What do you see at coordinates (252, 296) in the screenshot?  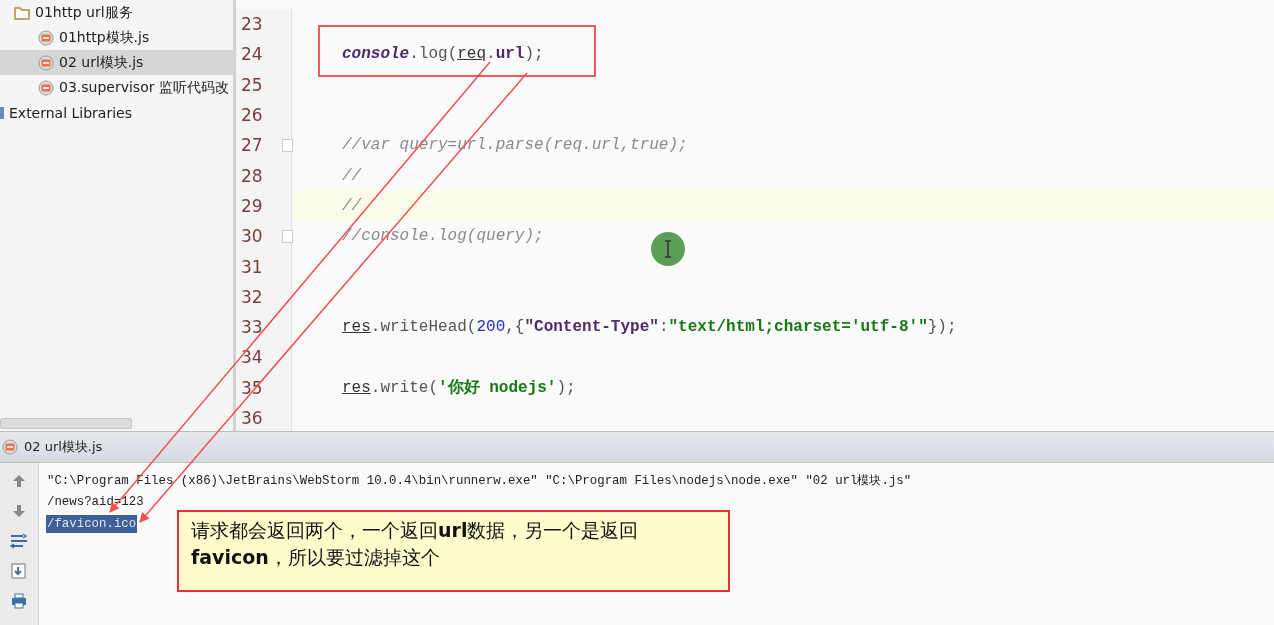 I see `line-number: 32` at bounding box center [252, 296].